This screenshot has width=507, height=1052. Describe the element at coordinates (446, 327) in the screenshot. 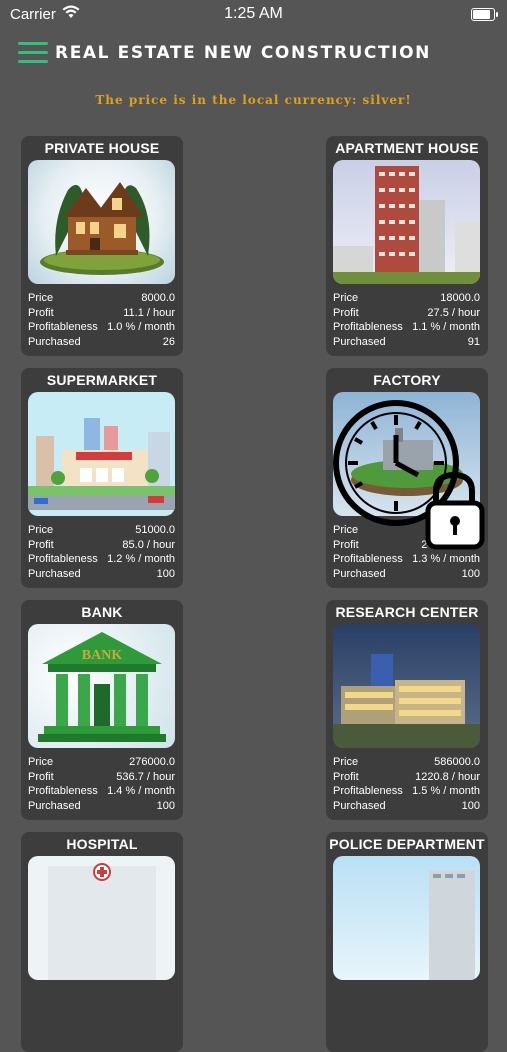

I see `stat-value: 1.1 % / month` at that location.